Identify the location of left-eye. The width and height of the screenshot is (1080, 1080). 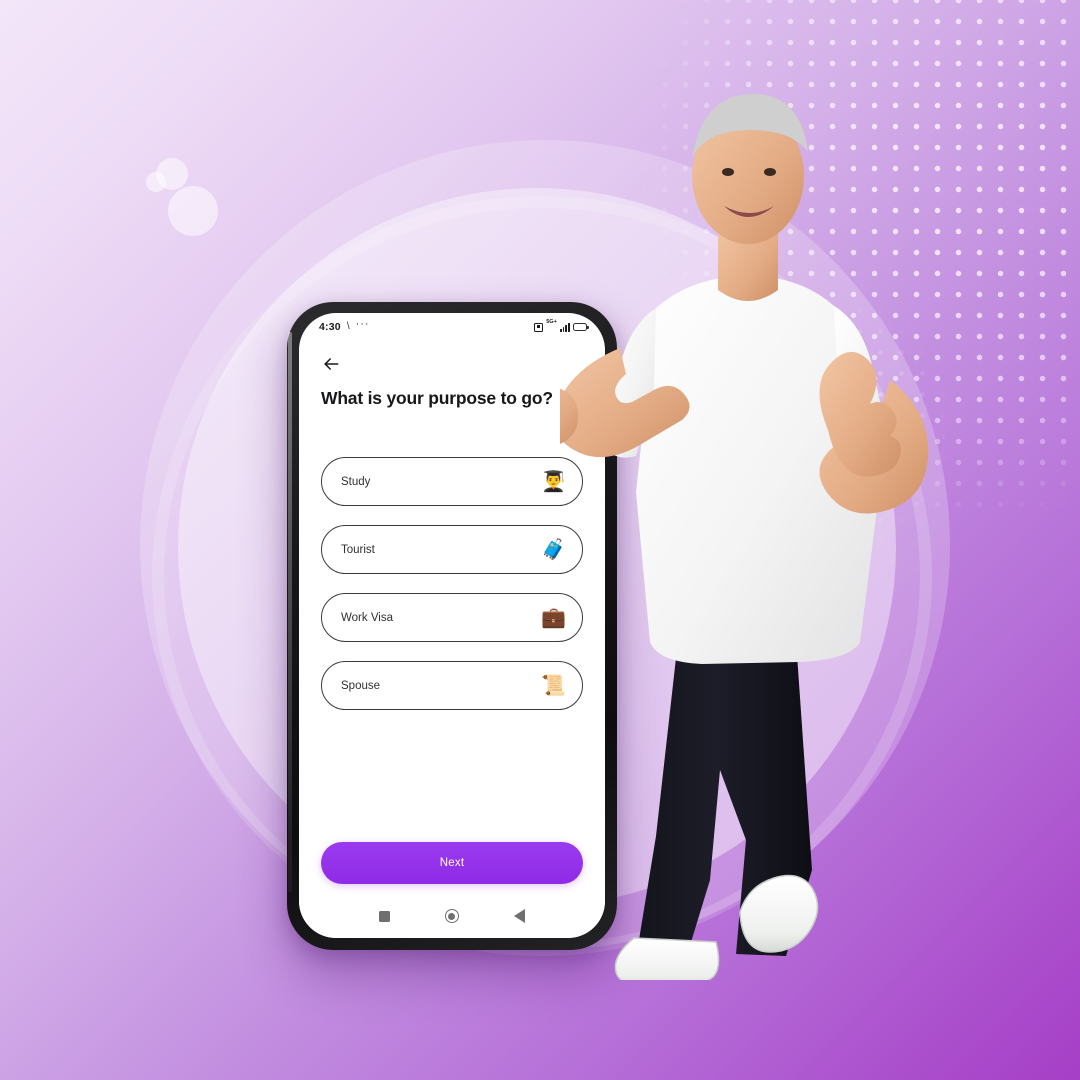
(728, 172).